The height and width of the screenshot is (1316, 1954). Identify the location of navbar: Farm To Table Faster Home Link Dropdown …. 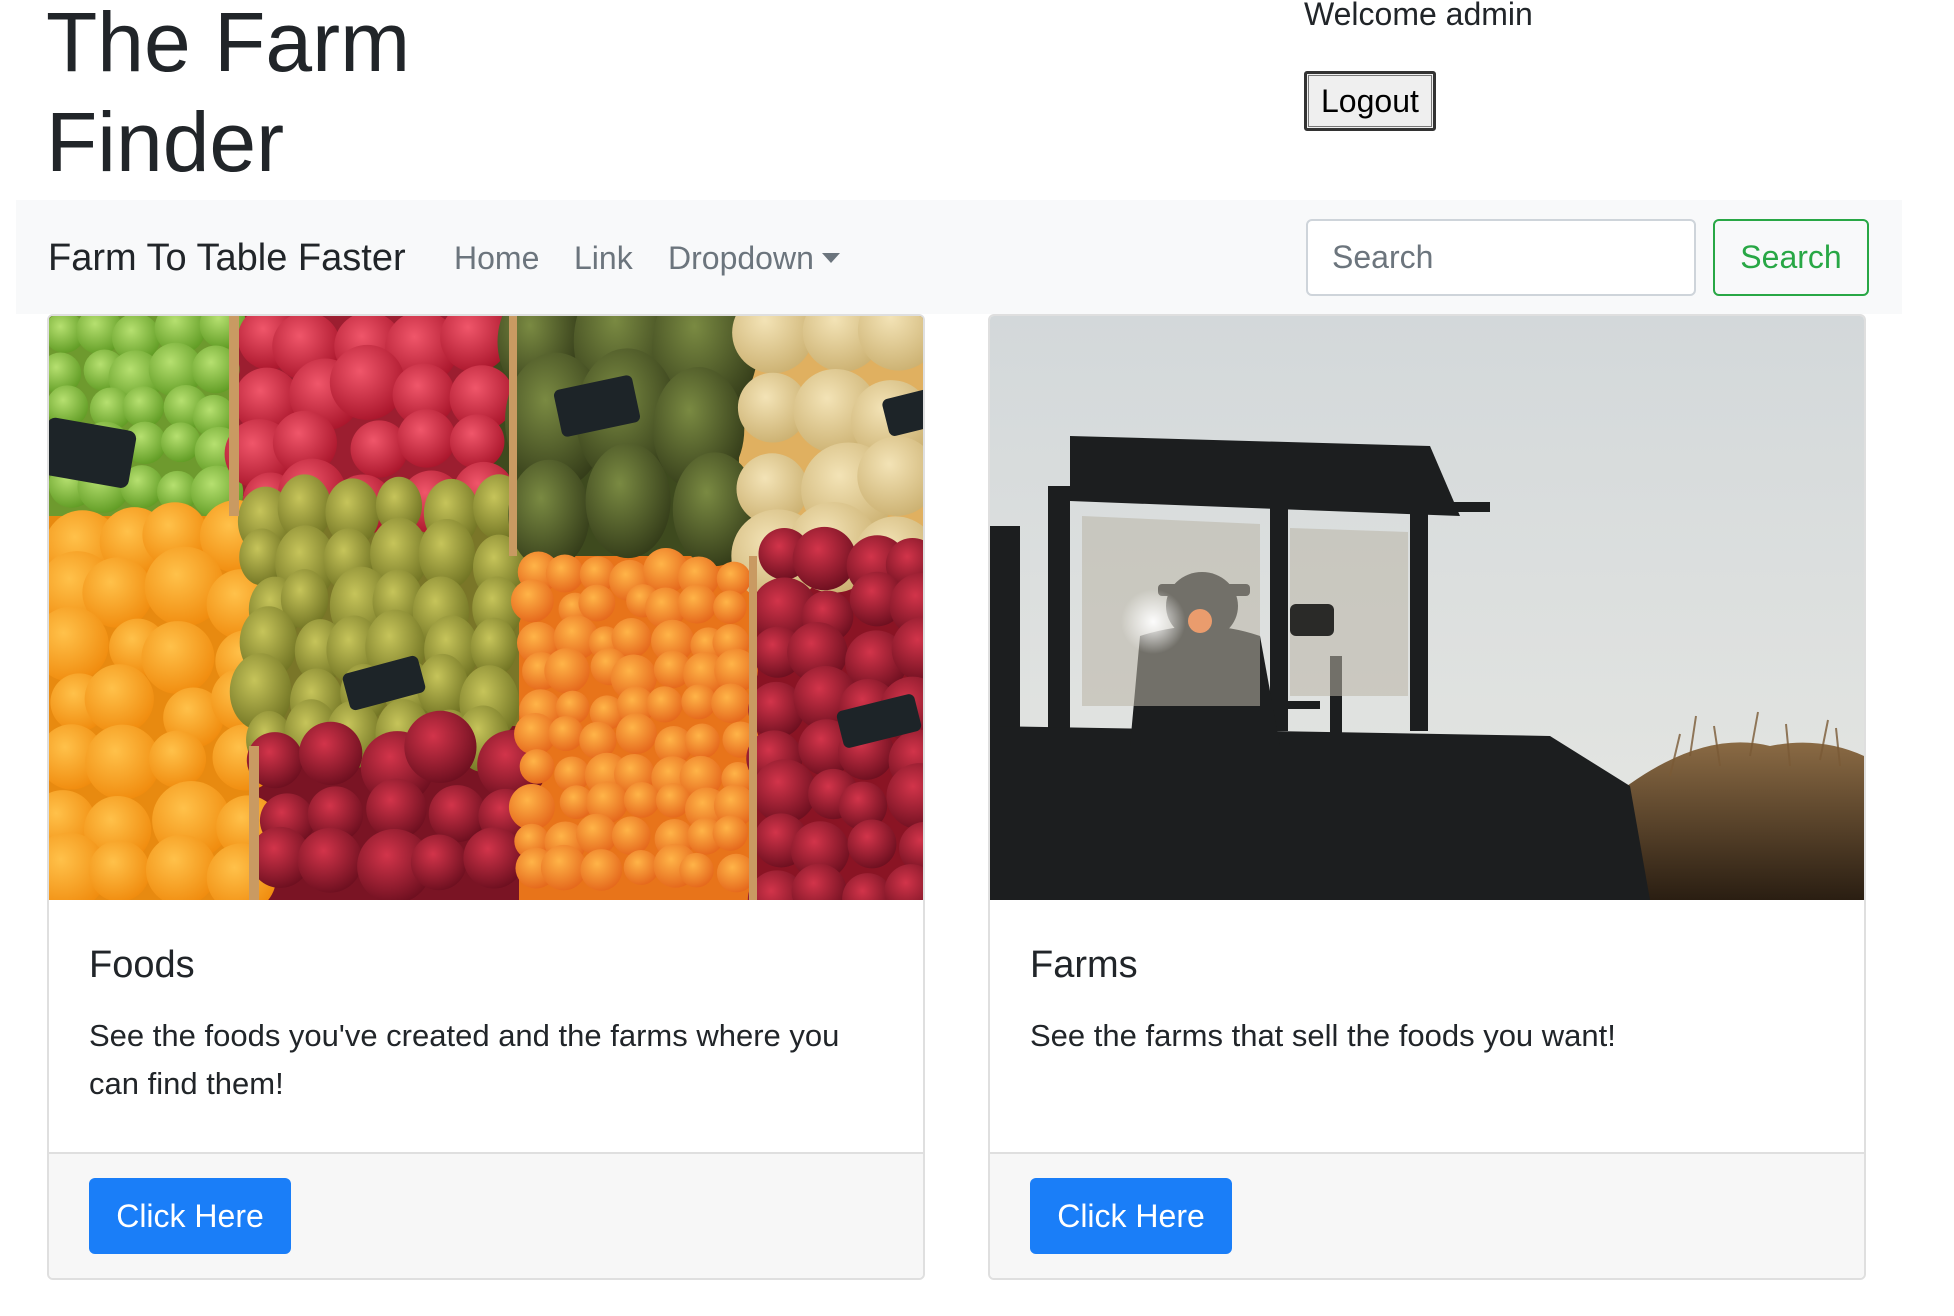
(959, 257).